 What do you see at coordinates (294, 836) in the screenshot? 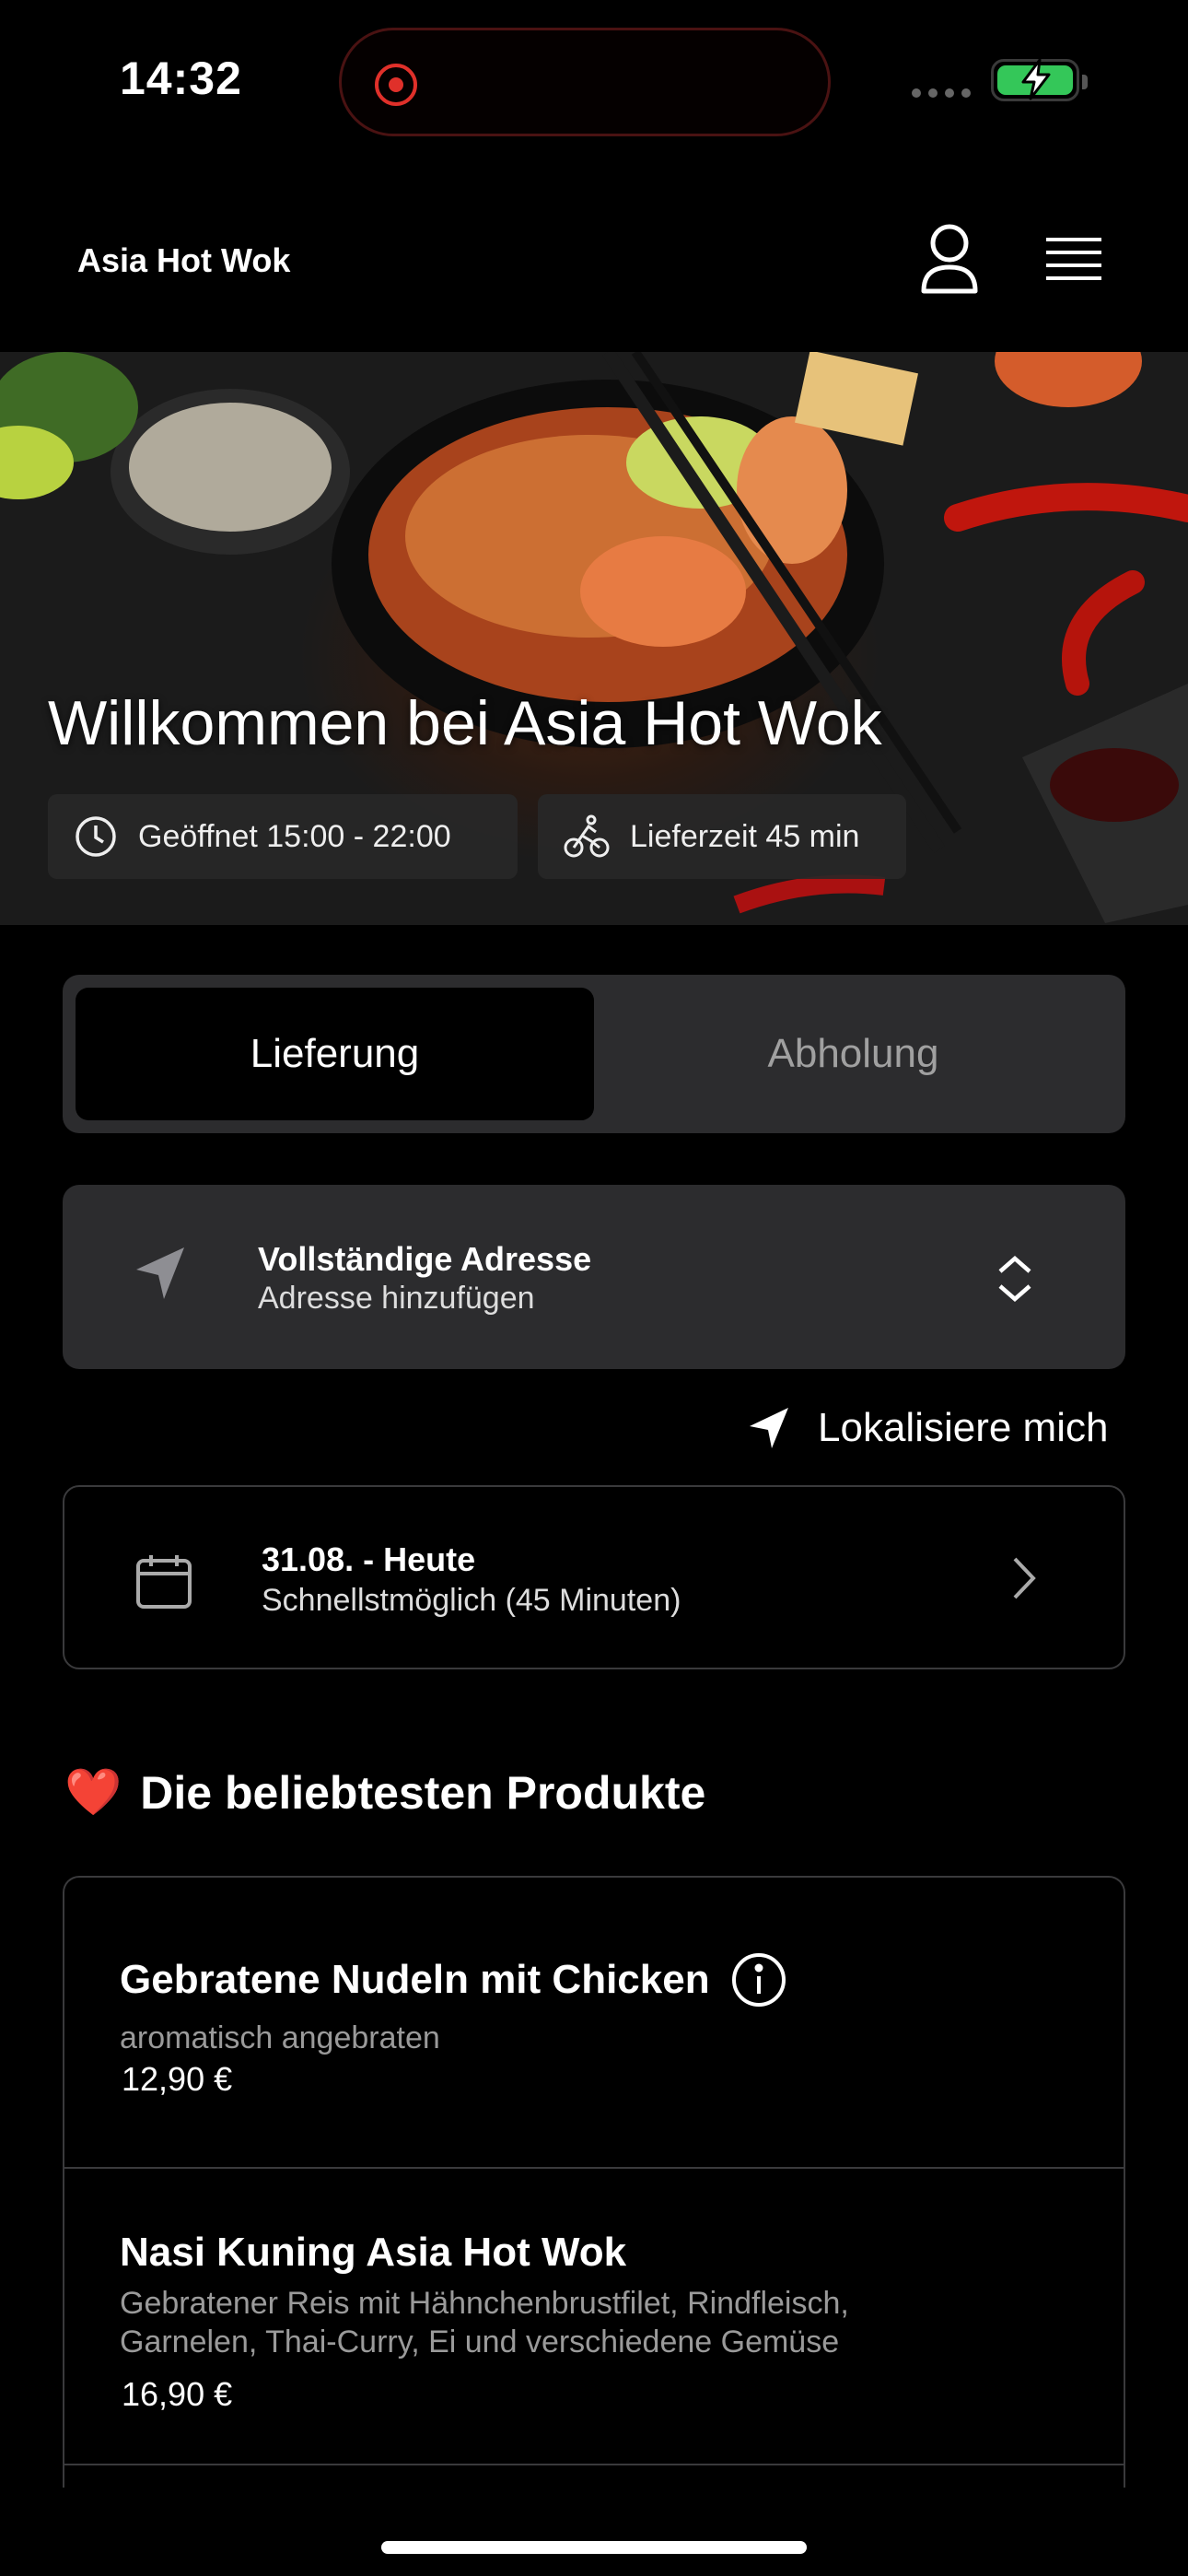
I see `opening-hours-text: Geöffnet 15:00 - 22:00` at bounding box center [294, 836].